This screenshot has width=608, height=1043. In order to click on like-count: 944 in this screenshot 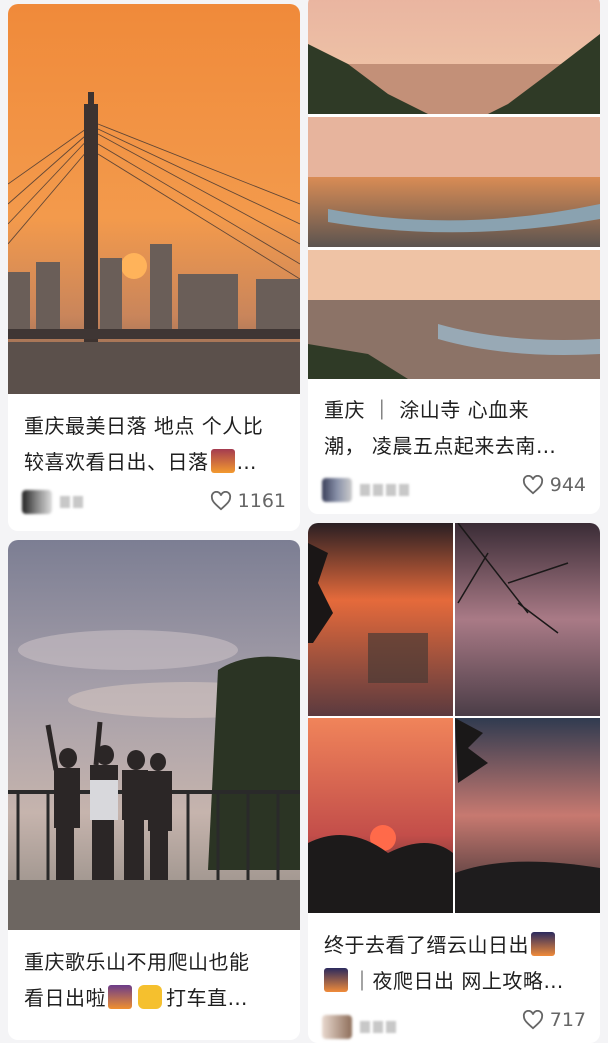, I will do `click(567, 485)`.